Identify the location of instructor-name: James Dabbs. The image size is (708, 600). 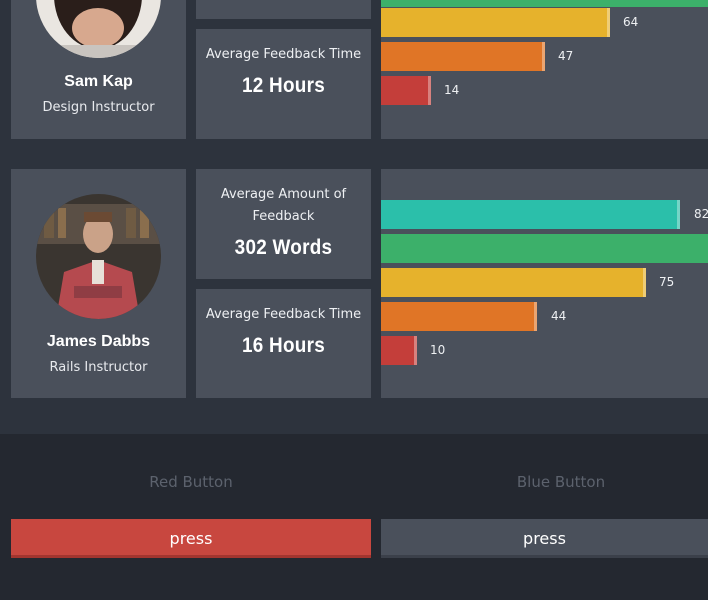
(98, 341).